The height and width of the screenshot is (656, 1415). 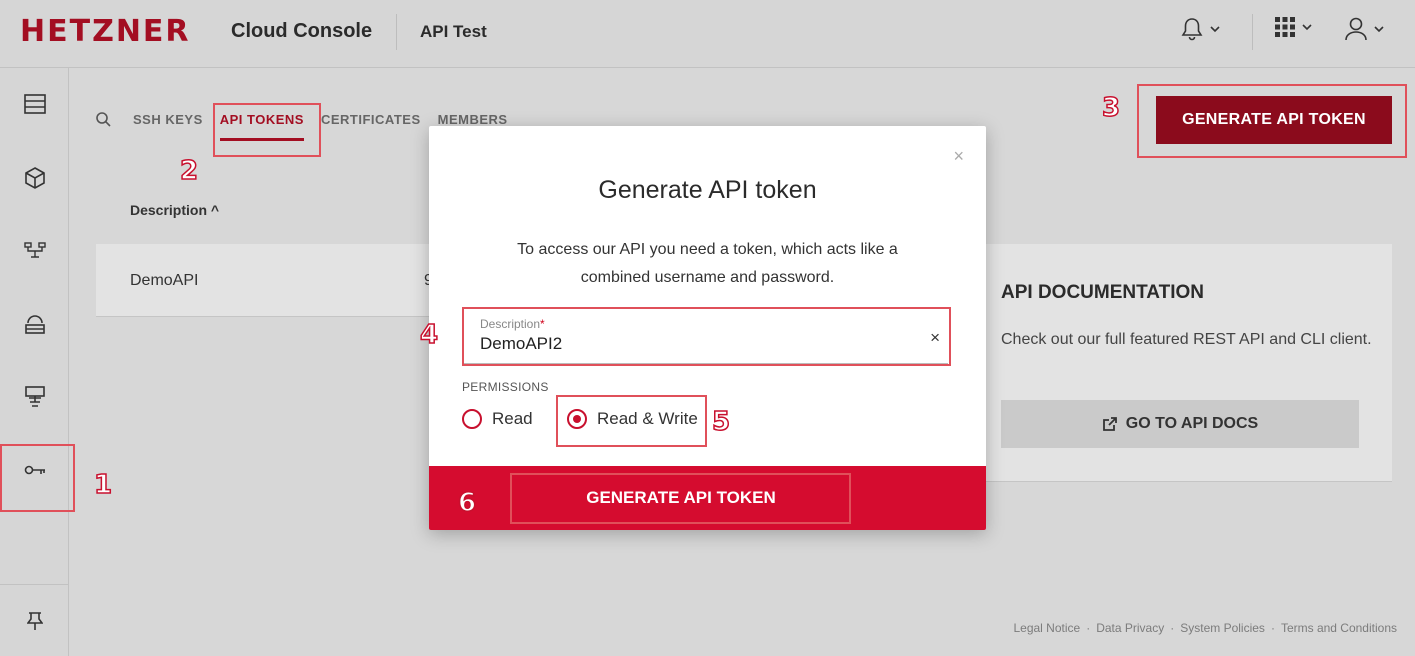 I want to click on permission-read-radio: Read, so click(x=497, y=419).